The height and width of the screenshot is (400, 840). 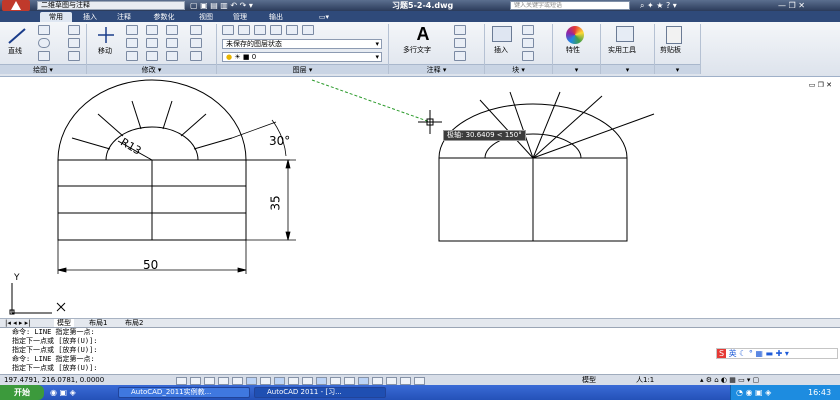 What do you see at coordinates (195, 381) in the screenshot?
I see `grid-toggle` at bounding box center [195, 381].